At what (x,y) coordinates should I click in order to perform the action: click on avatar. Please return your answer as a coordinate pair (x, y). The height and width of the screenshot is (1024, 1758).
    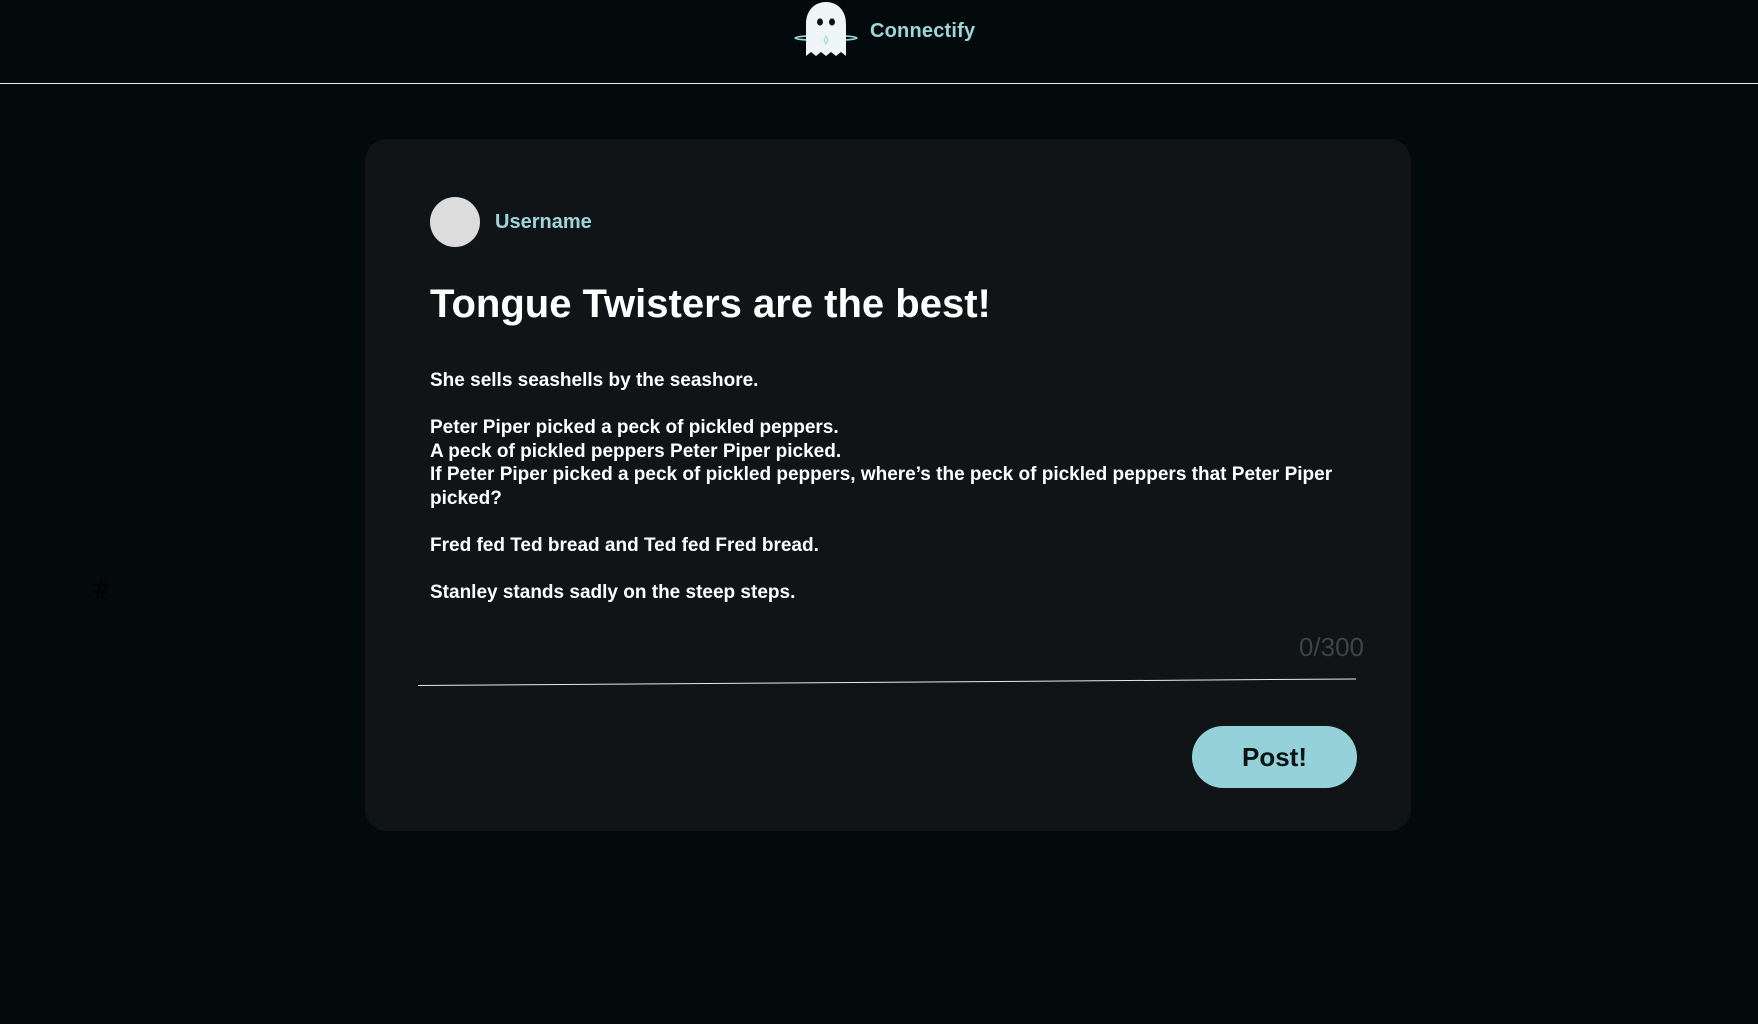
    Looking at the image, I should click on (455, 222).